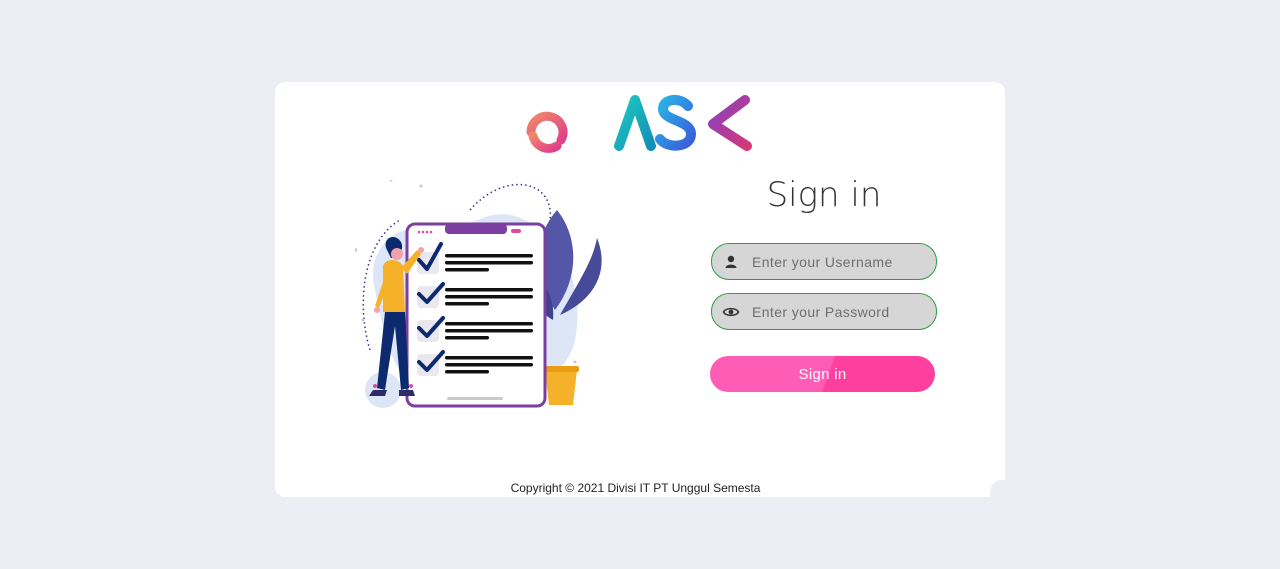  Describe the element at coordinates (731, 261) in the screenshot. I see `user-icon` at that location.